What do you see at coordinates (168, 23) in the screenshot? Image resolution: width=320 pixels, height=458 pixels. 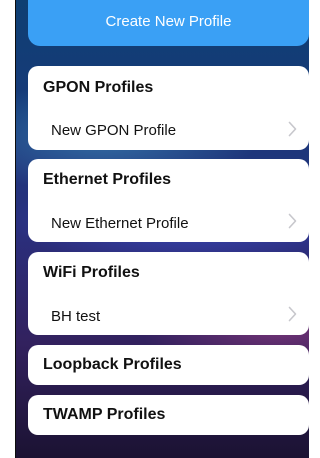 I see `create-new-profile-button: Create New Profile` at bounding box center [168, 23].